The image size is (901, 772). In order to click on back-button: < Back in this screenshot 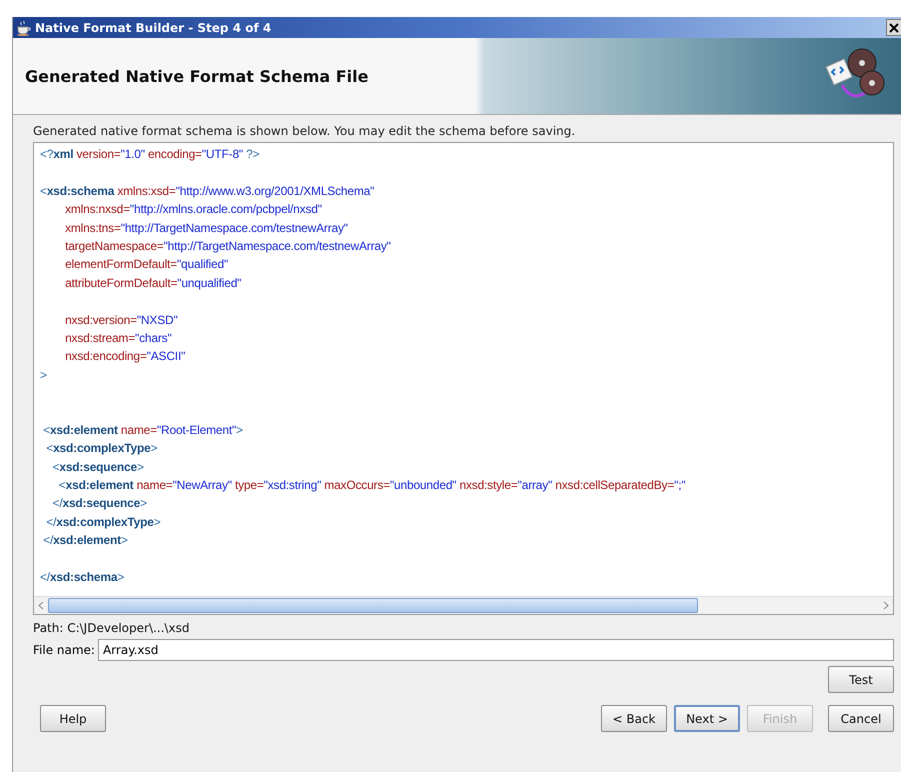, I will do `click(634, 718)`.